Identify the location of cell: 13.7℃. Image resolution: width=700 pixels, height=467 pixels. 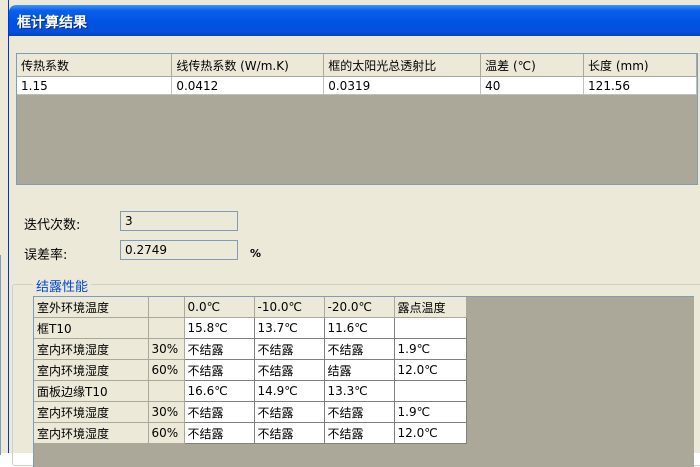
(289, 328).